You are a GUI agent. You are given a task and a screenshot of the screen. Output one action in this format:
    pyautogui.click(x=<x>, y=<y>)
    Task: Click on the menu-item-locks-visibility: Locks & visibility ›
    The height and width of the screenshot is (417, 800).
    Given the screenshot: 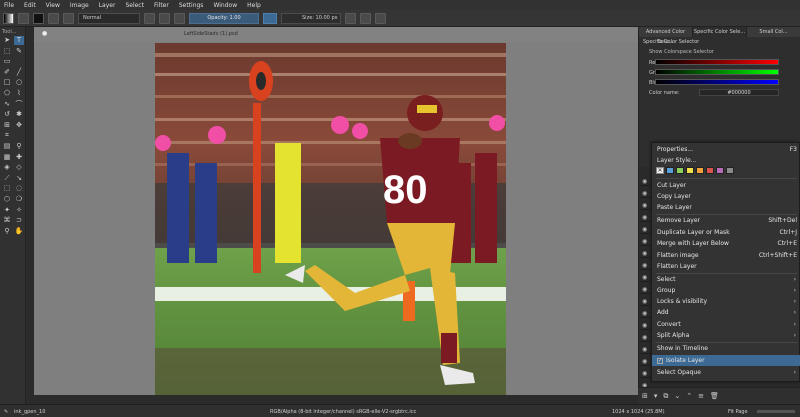 What is the action you would take?
    pyautogui.click(x=726, y=301)
    